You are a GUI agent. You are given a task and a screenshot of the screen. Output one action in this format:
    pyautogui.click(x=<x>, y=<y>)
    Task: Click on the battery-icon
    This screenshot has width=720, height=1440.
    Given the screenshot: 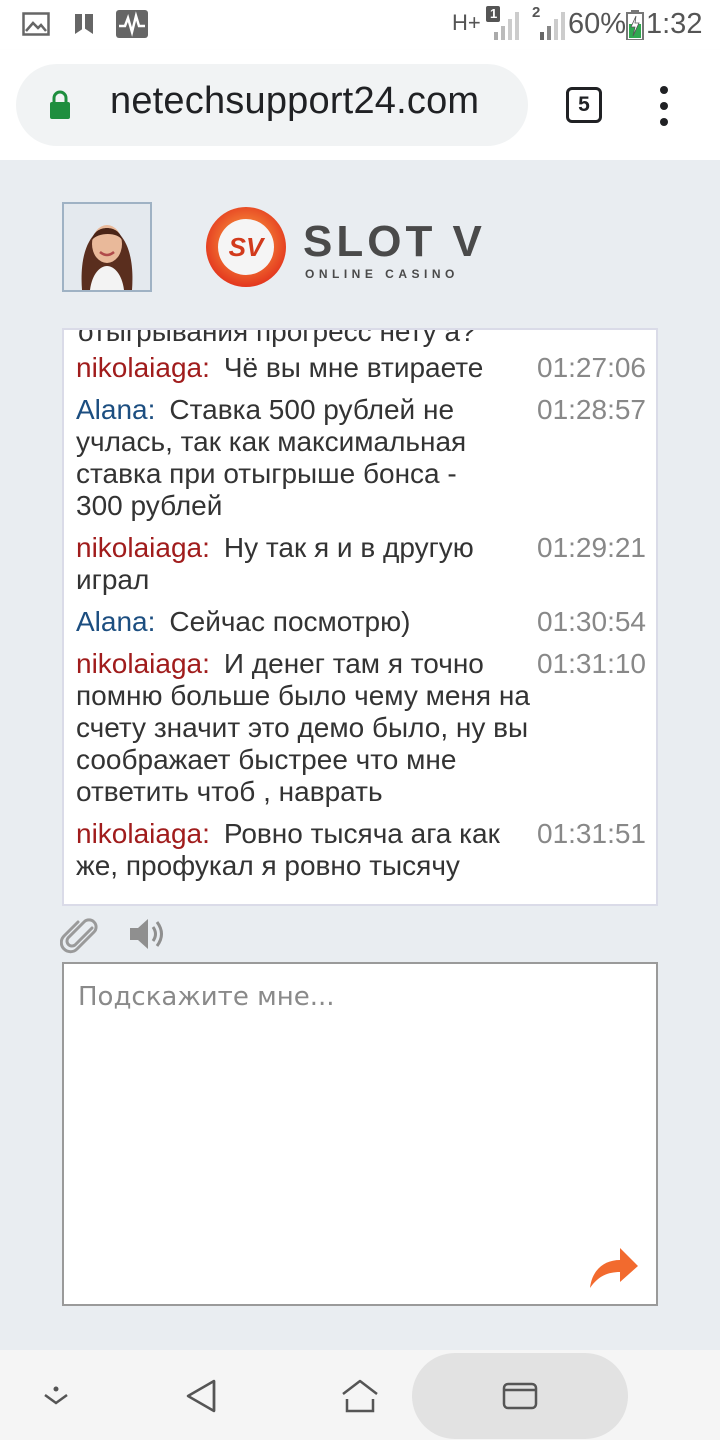 What is the action you would take?
    pyautogui.click(x=635, y=25)
    